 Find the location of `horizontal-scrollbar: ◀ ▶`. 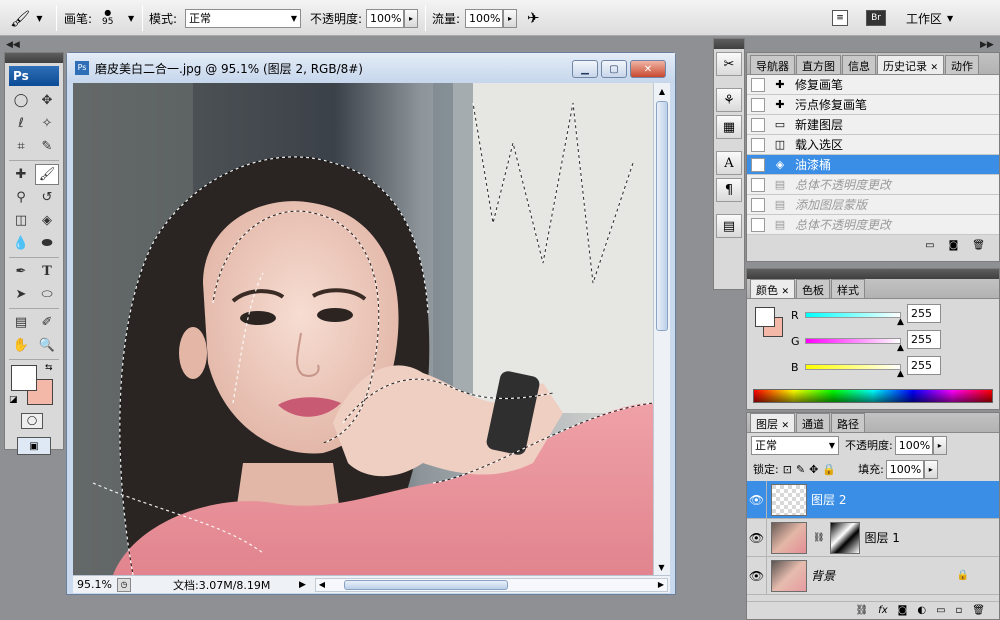

horizontal-scrollbar: ◀ ▶ is located at coordinates (491, 584).